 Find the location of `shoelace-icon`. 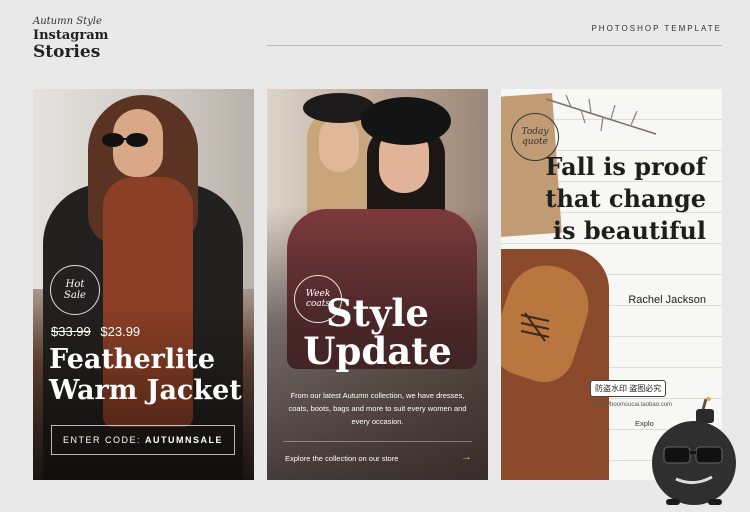

shoelace-icon is located at coordinates (535, 327).